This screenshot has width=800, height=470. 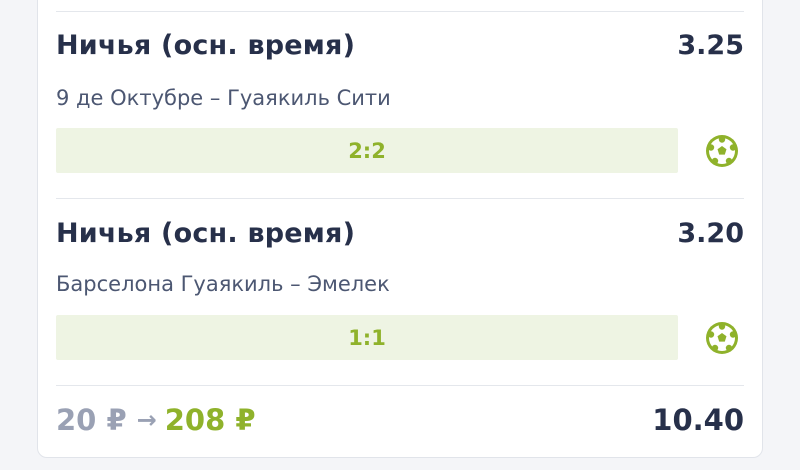 I want to click on bet-summary: 20 ₽ → 208 ₽ 10.40, so click(x=400, y=420).